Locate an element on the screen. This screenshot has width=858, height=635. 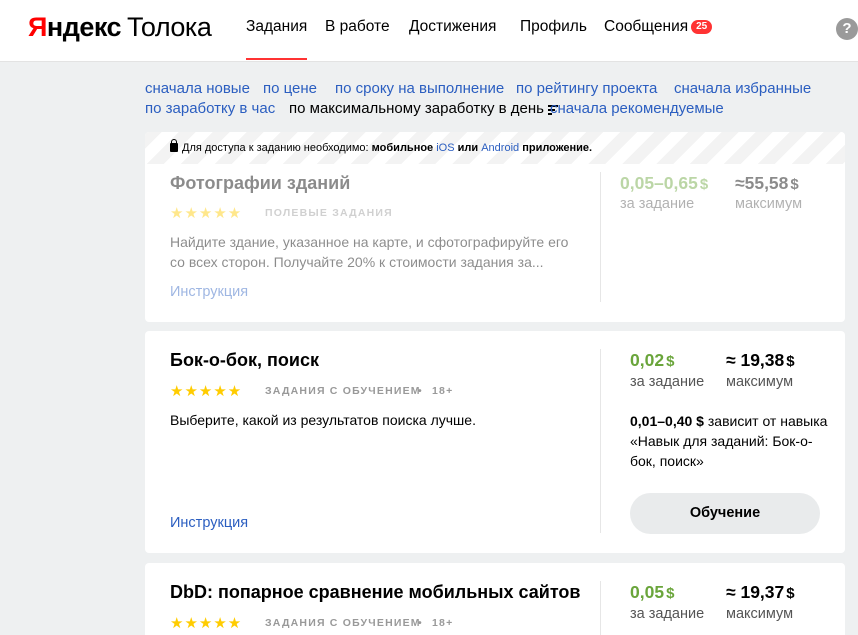
sort-favorites: сначала избранные is located at coordinates (742, 88).